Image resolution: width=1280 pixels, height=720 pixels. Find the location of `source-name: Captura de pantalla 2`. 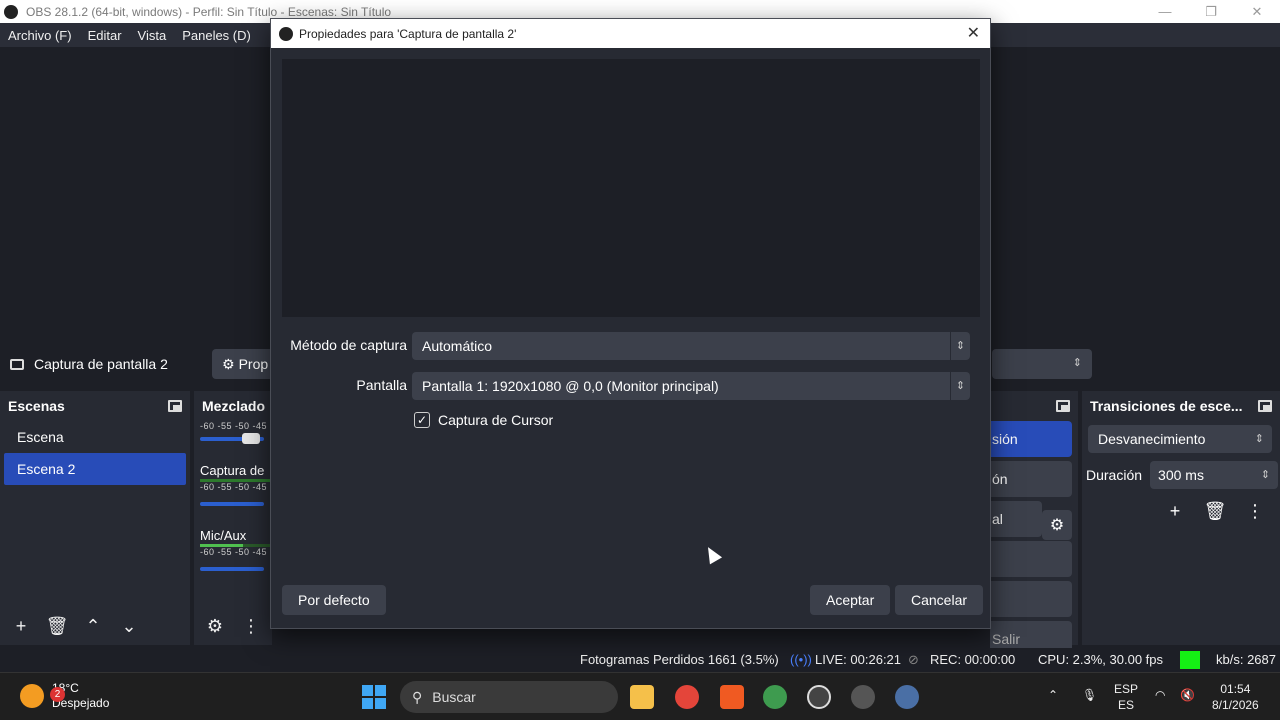

source-name: Captura de pantalla 2 is located at coordinates (101, 364).